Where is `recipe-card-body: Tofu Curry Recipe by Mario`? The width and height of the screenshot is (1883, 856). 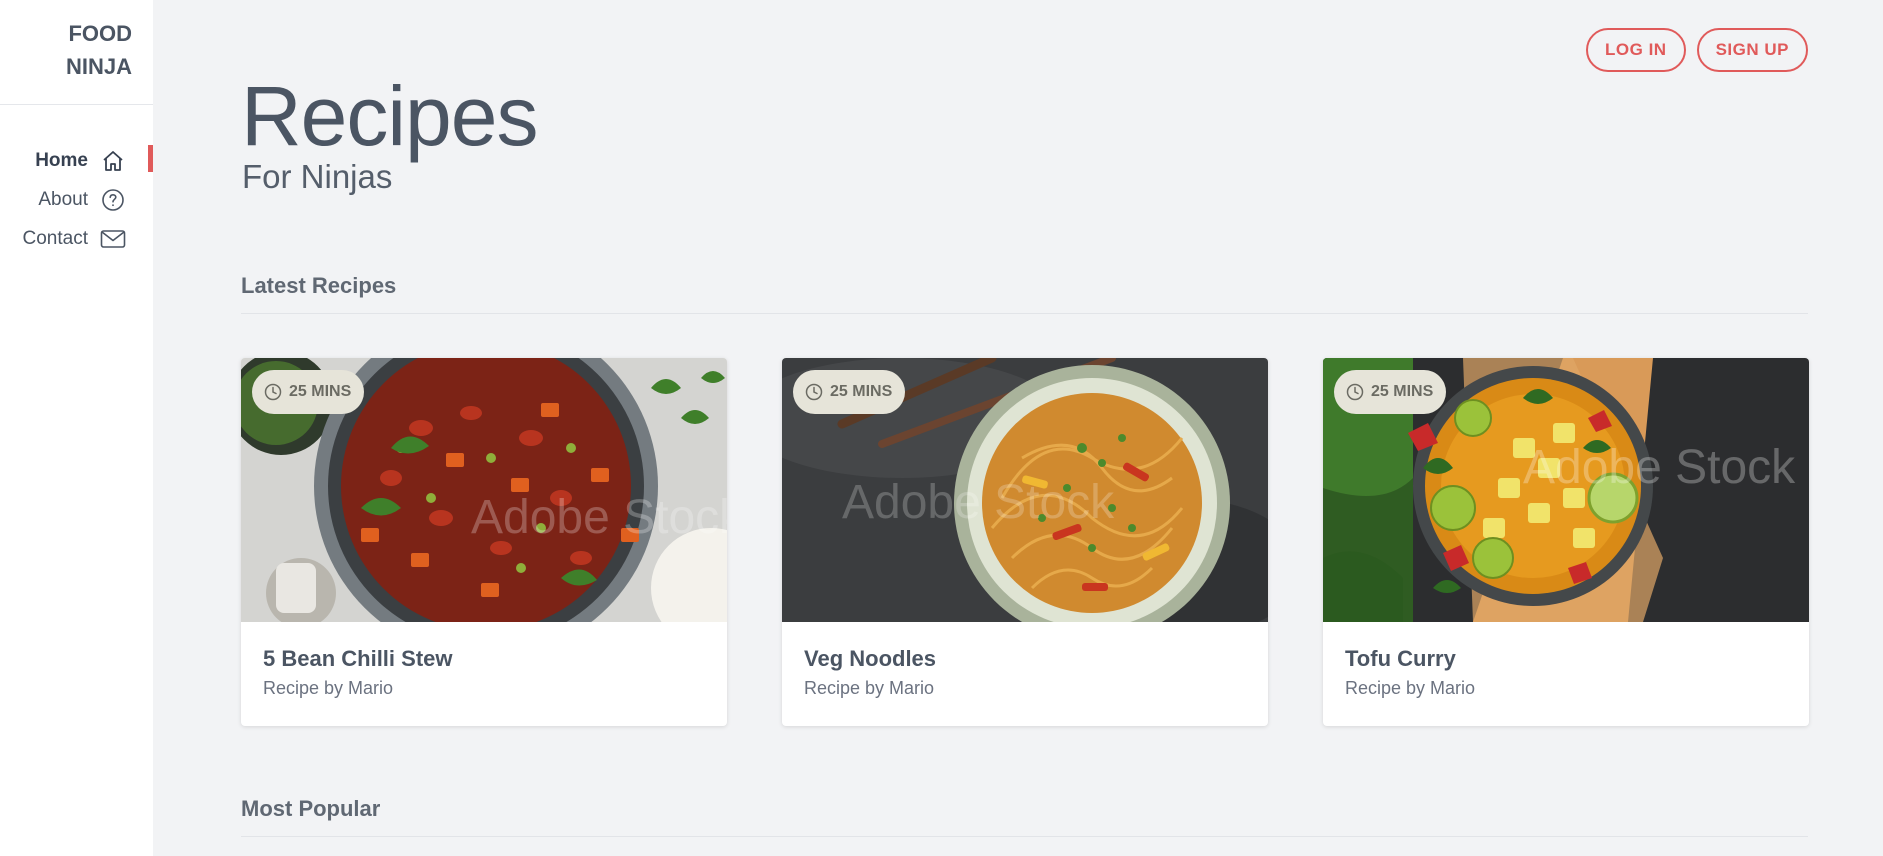
recipe-card-body: Tofu Curry Recipe by Mario is located at coordinates (1566, 672).